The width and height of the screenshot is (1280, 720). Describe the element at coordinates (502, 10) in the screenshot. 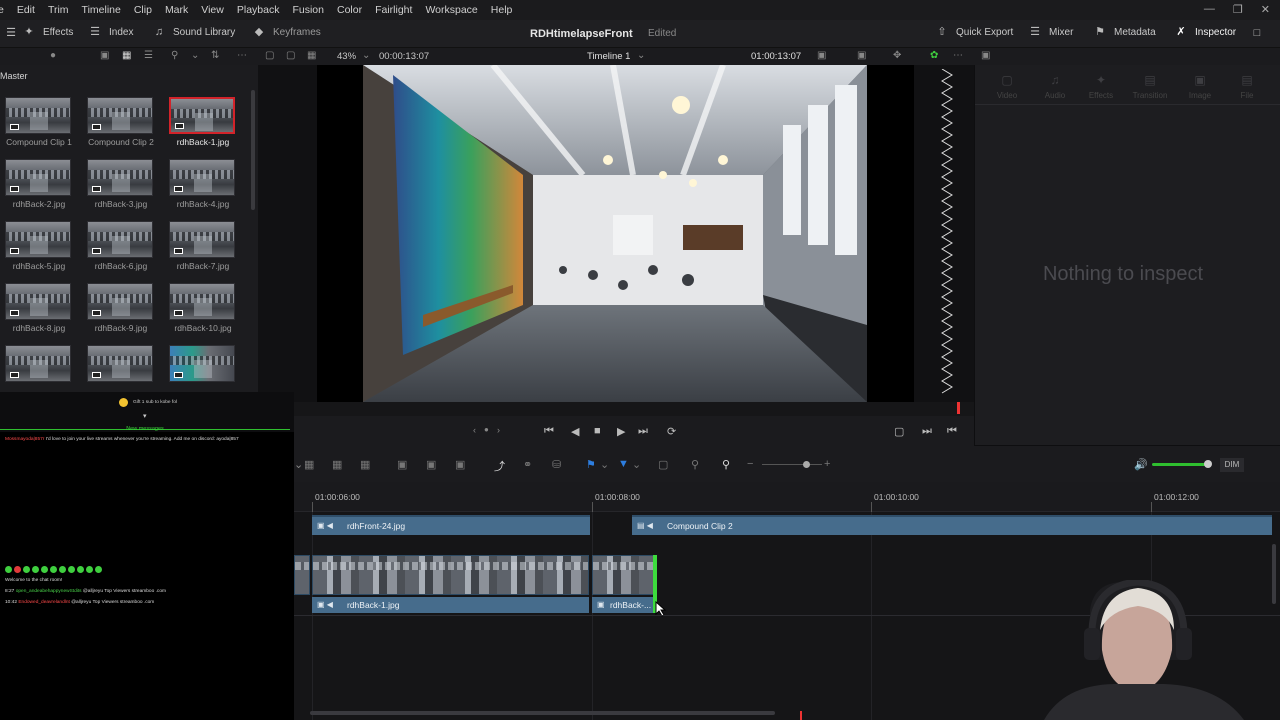

I see `menu-help: Help` at that location.